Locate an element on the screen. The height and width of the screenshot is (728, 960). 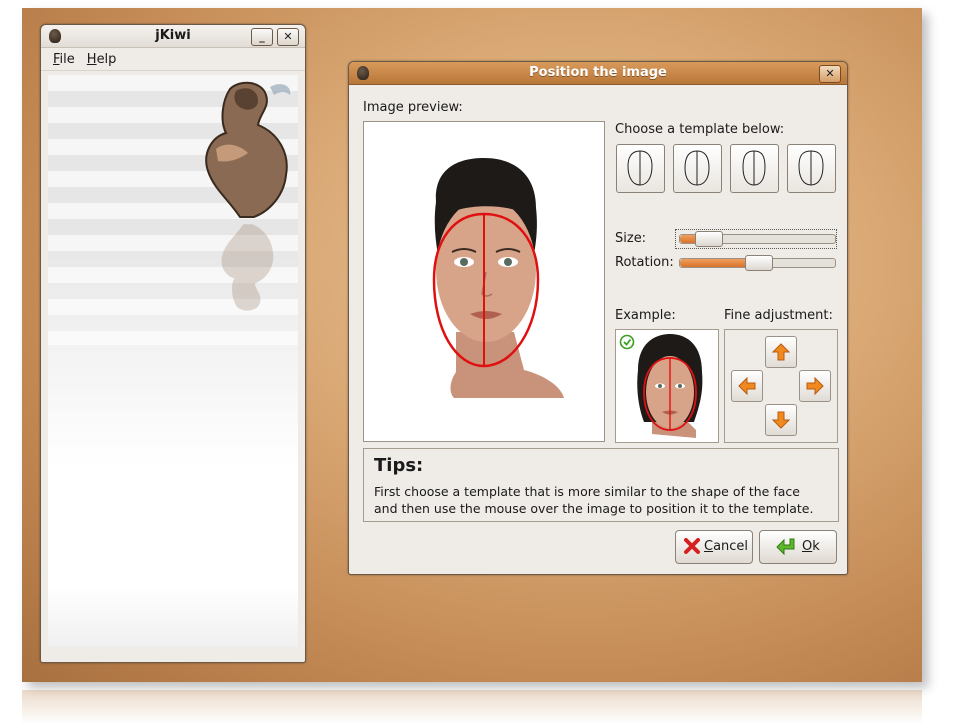
arrow-down-icon is located at coordinates (781, 420).